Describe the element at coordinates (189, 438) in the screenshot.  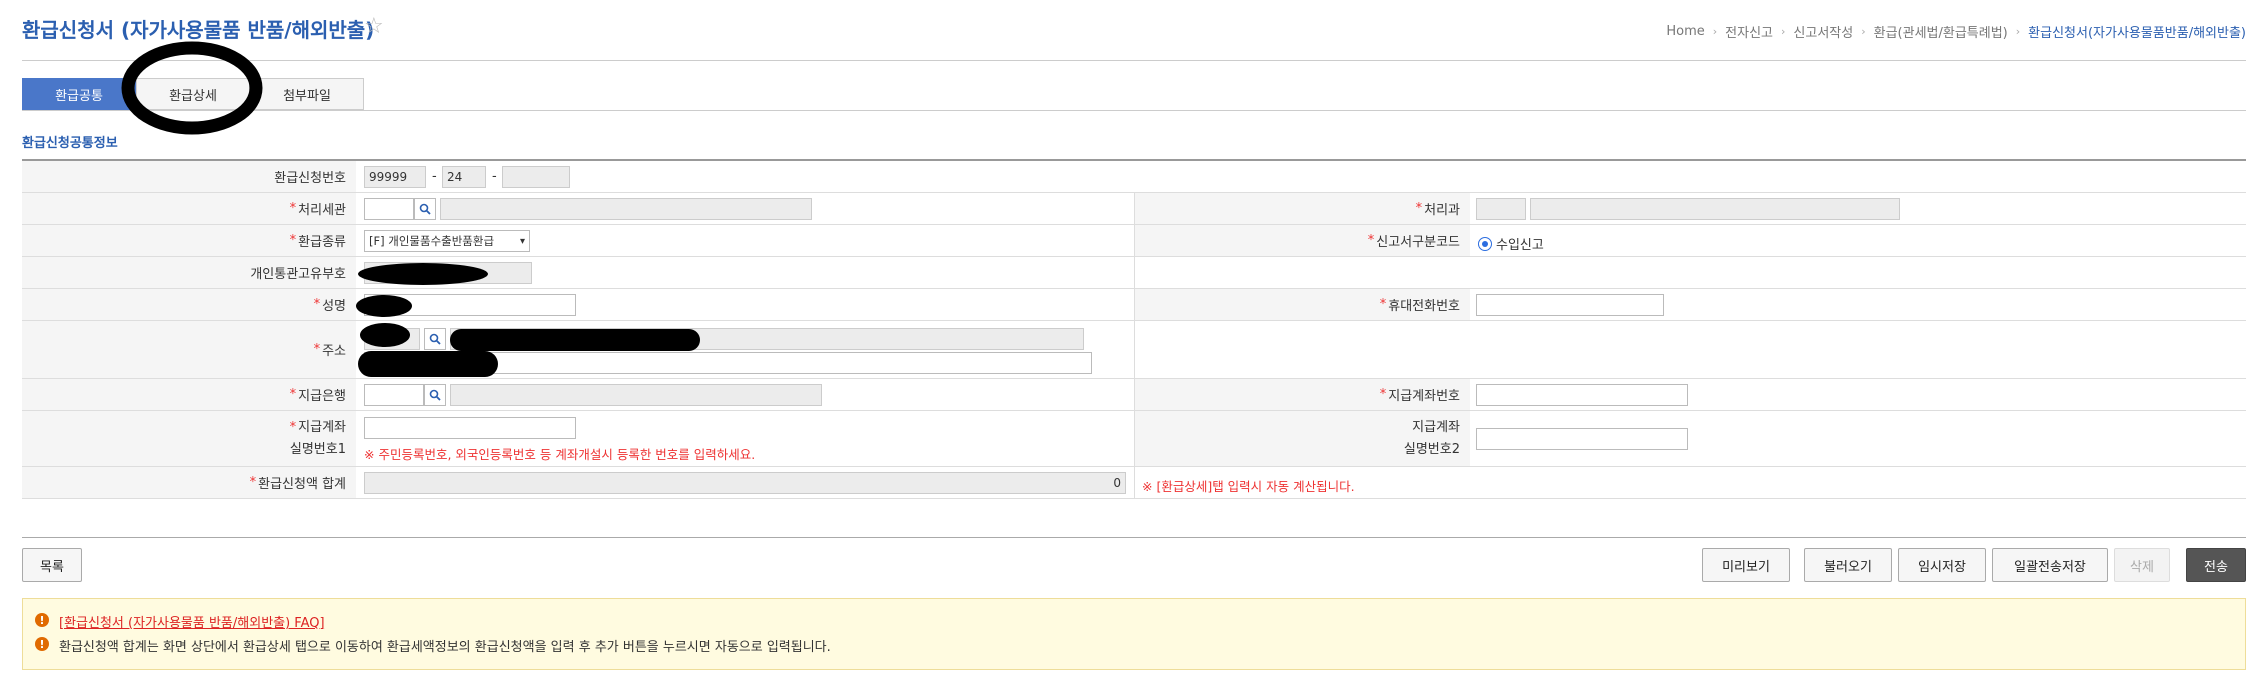
I see `label-holder1: * 지급계좌 실명번호1` at that location.